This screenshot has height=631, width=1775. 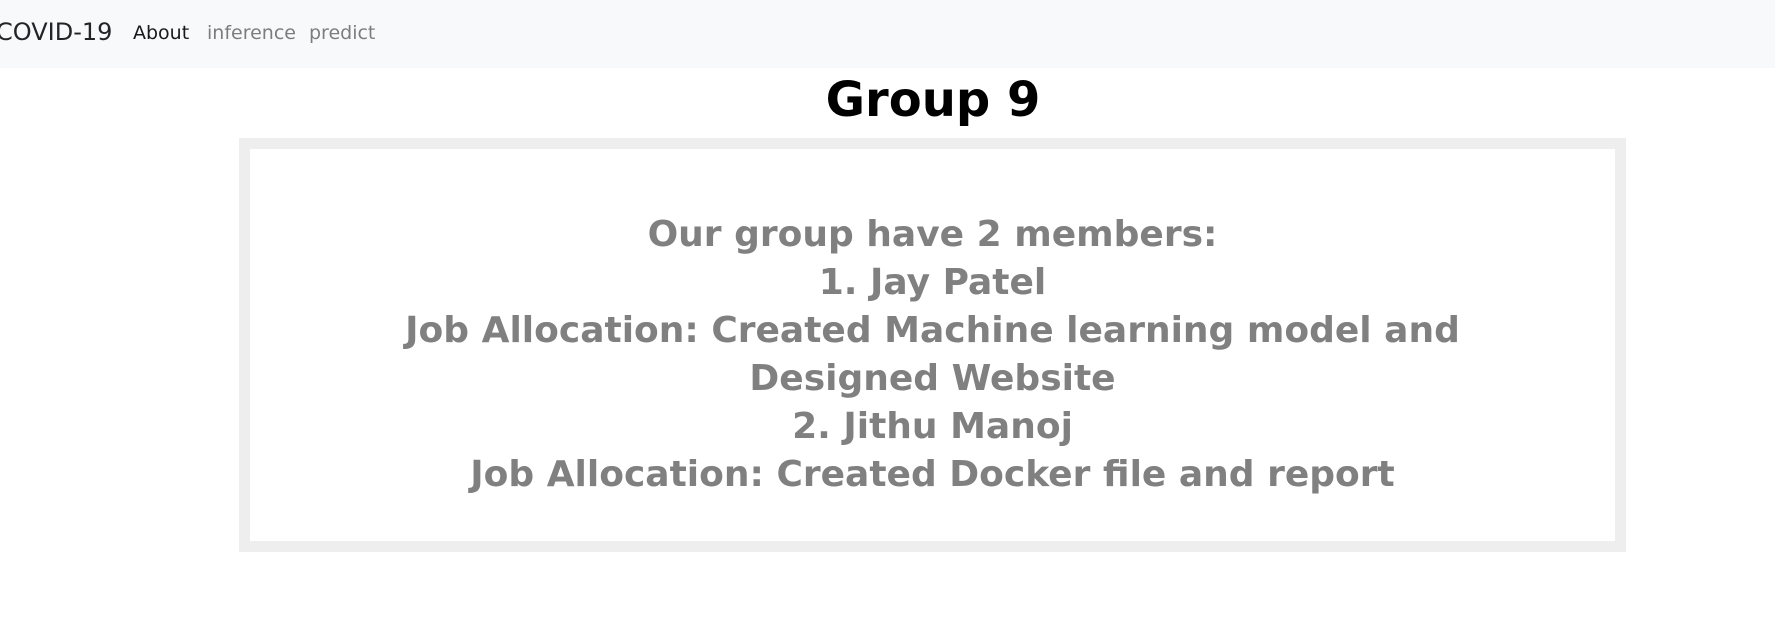 I want to click on member-2-name: 2. Jithu Manoj, so click(x=932, y=426).